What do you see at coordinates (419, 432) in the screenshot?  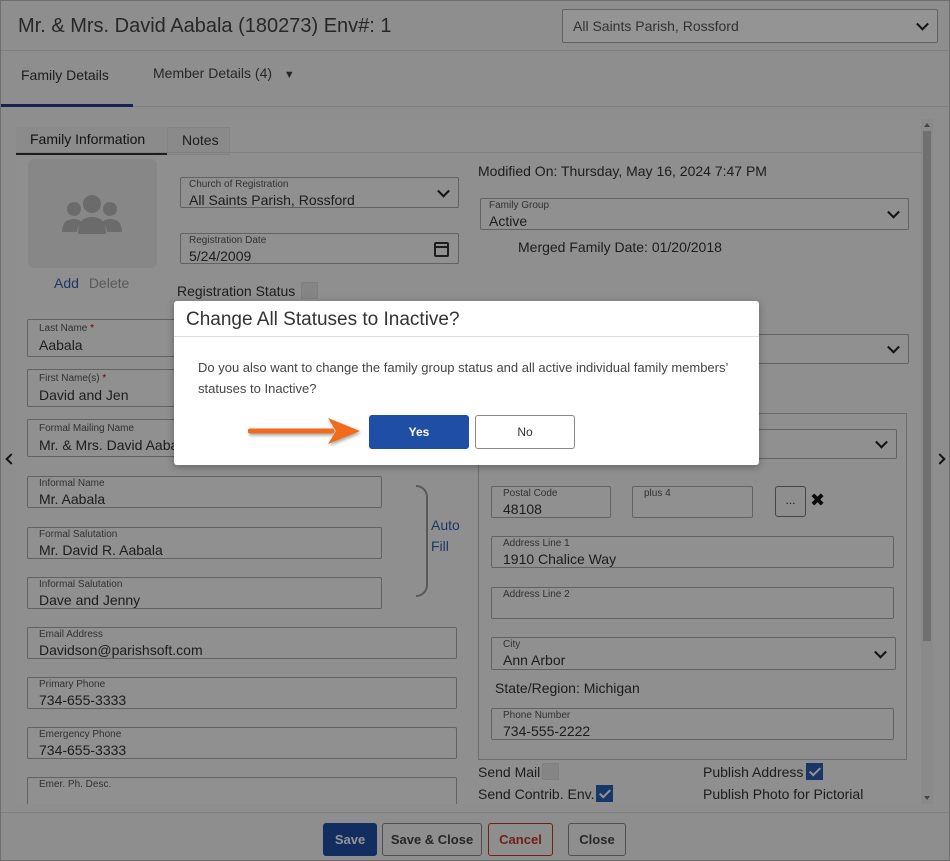 I see `yes-button: Yes` at bounding box center [419, 432].